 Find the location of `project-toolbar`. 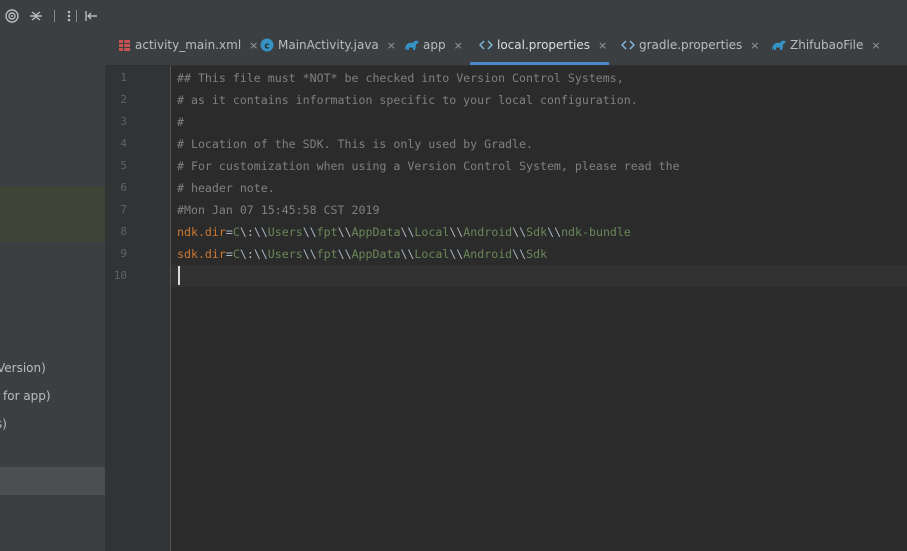

project-toolbar is located at coordinates (52, 16).